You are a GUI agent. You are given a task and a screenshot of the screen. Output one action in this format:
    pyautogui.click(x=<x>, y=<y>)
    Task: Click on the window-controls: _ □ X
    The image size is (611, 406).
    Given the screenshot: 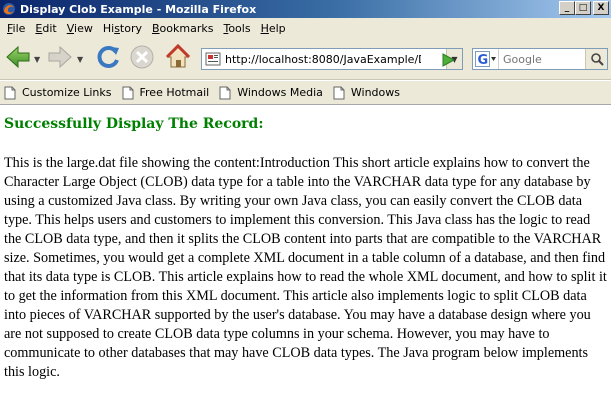 What is the action you would take?
    pyautogui.click(x=584, y=8)
    